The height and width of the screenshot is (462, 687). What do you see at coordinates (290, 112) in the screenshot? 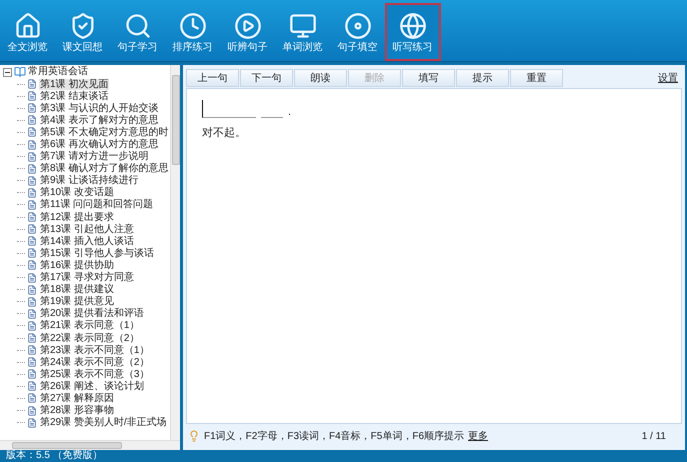
I see `punctuation: .` at bounding box center [290, 112].